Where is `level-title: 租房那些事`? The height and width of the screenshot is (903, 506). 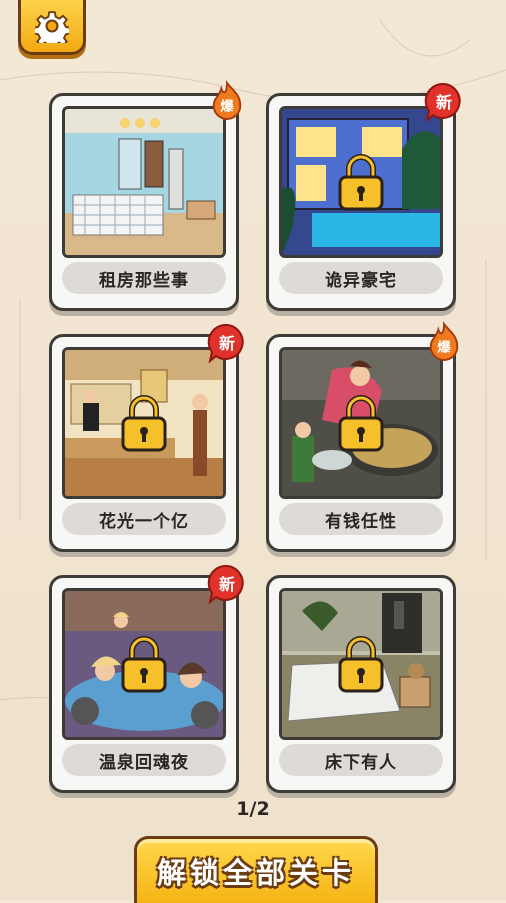 level-title: 租房那些事 is located at coordinates (144, 278).